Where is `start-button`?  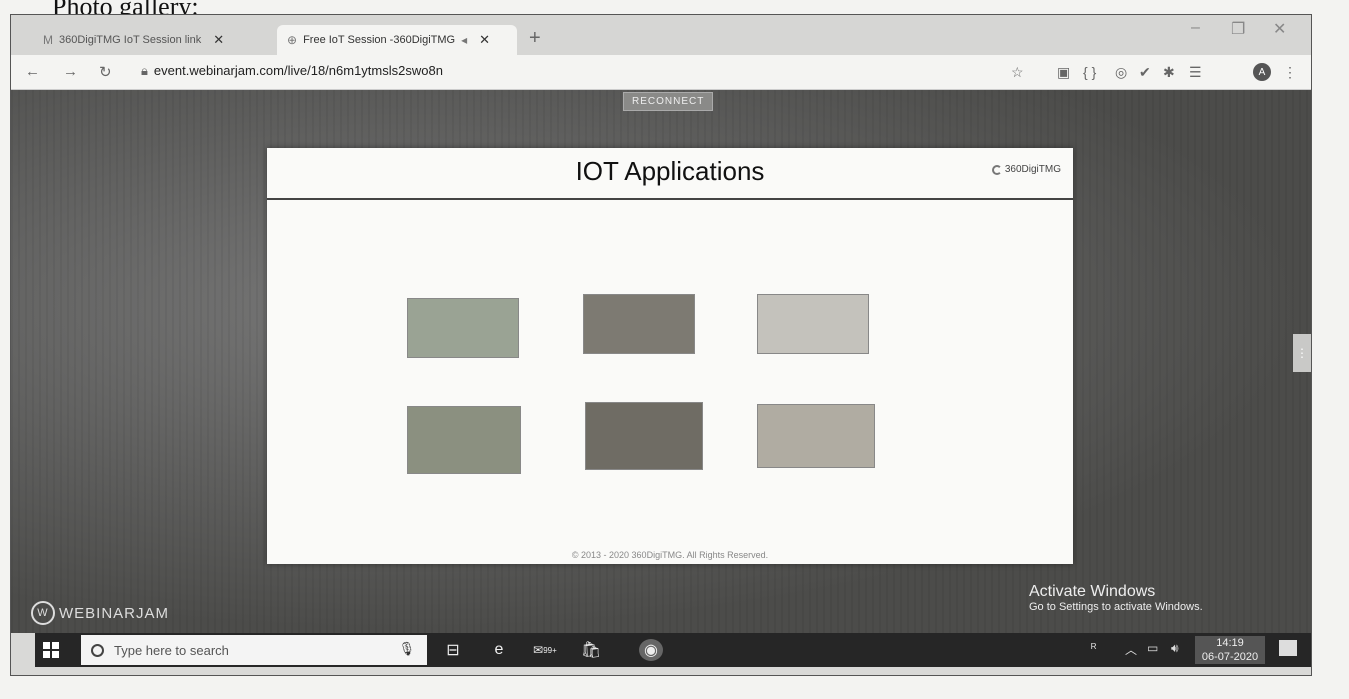 start-button is located at coordinates (51, 650).